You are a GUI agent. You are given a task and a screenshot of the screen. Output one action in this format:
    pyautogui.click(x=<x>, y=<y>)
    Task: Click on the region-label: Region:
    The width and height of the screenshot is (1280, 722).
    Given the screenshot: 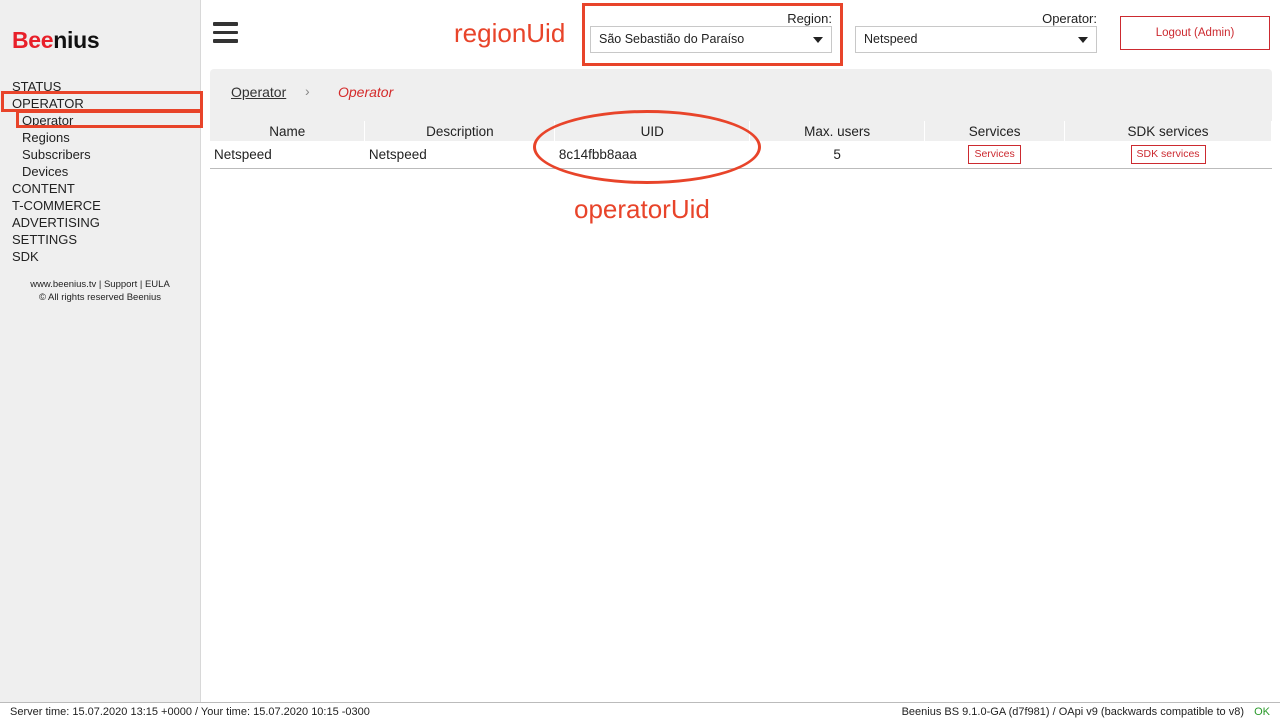 What is the action you would take?
    pyautogui.click(x=809, y=18)
    